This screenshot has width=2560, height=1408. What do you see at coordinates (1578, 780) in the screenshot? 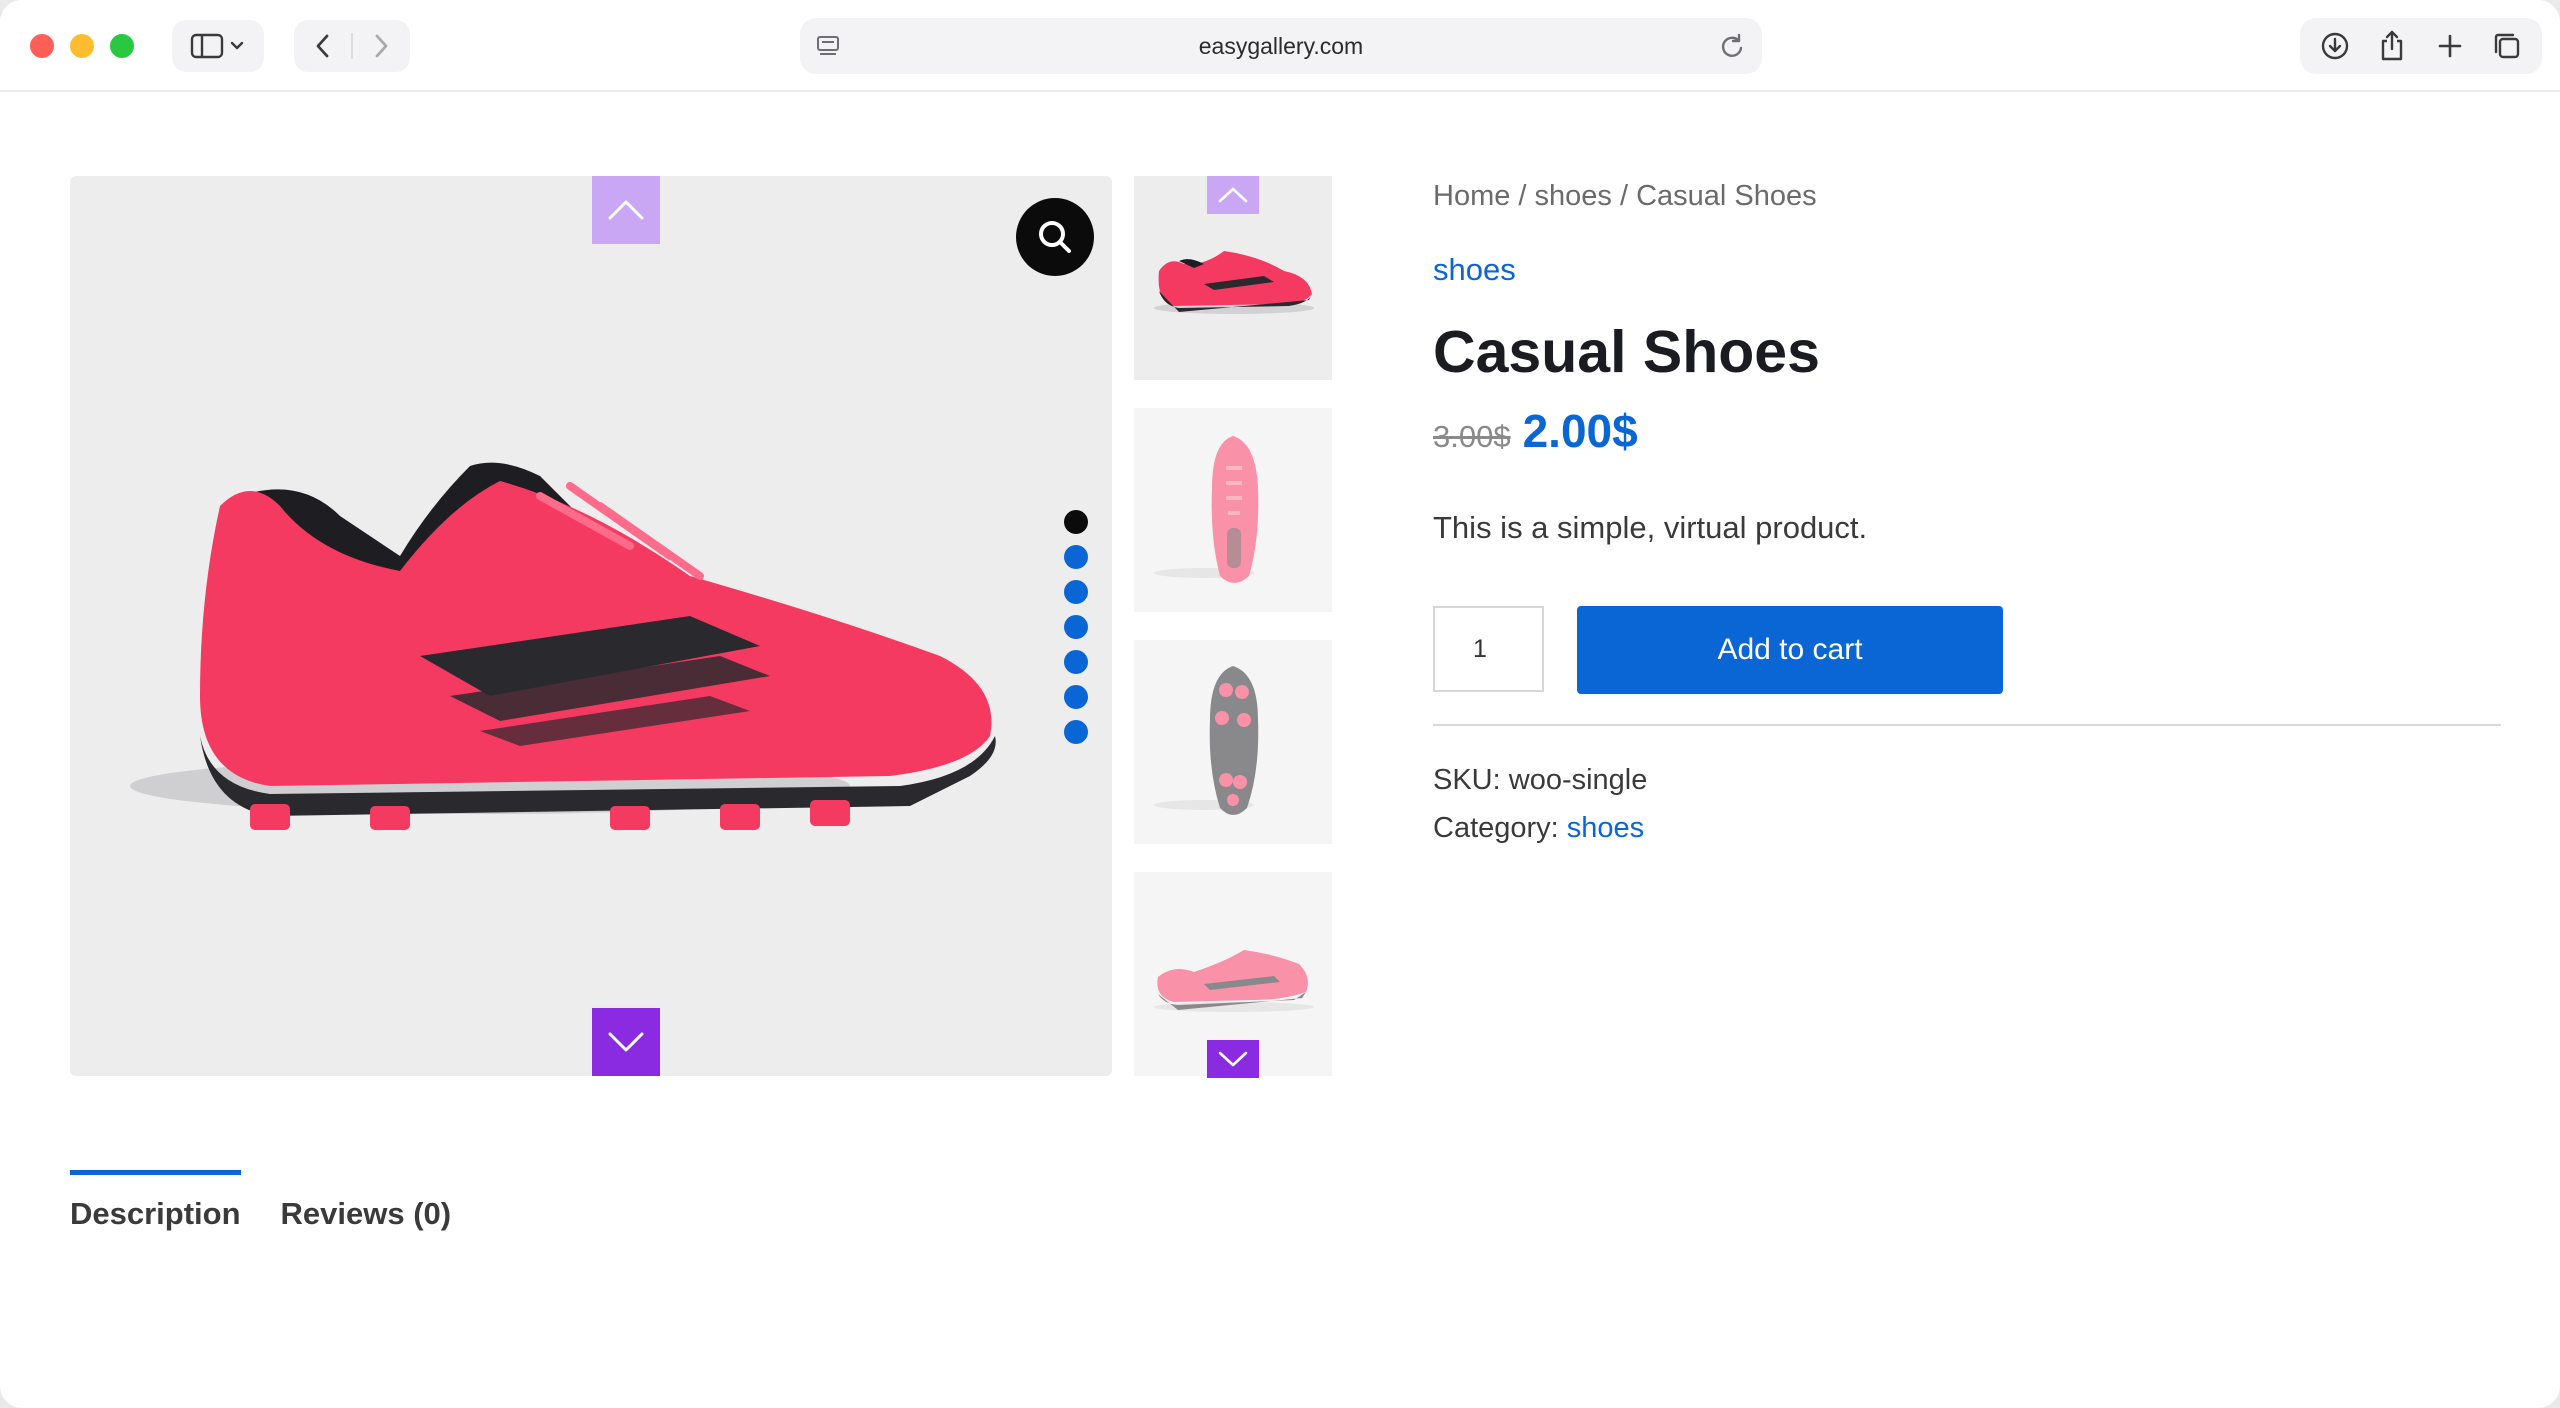
I see `sku-value: woo-single` at bounding box center [1578, 780].